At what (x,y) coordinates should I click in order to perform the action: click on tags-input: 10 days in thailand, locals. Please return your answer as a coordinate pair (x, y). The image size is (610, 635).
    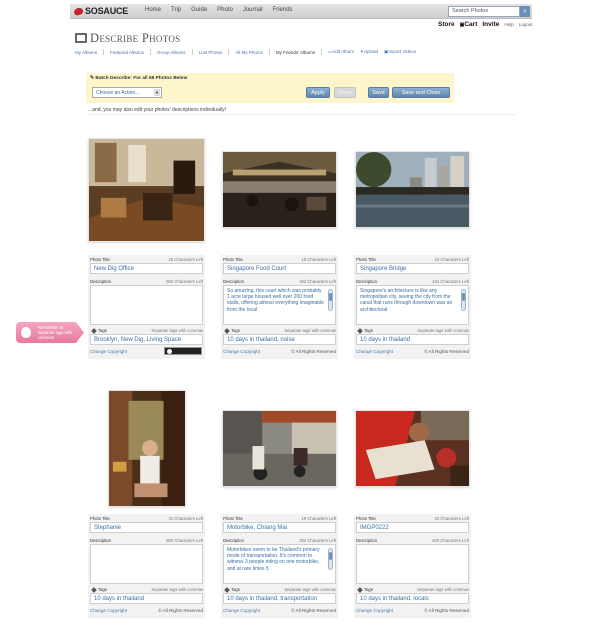
    Looking at the image, I should click on (412, 598).